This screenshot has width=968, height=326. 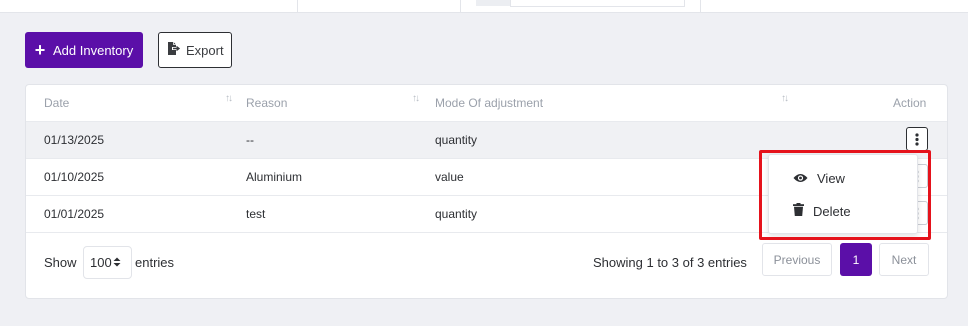 What do you see at coordinates (56, 103) in the screenshot?
I see `column-header-date: Date` at bounding box center [56, 103].